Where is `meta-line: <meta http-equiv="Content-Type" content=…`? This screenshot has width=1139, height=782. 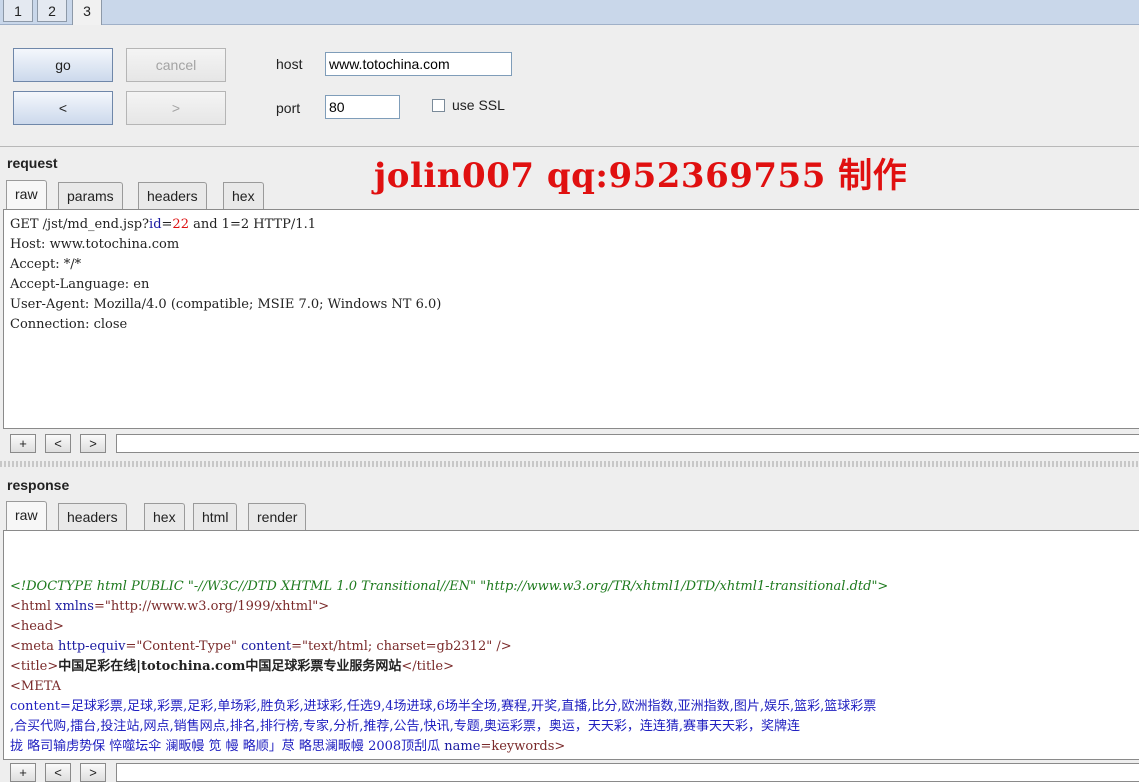
meta-line: <meta http-equiv="Content-Type" content=… is located at coordinates (261, 646).